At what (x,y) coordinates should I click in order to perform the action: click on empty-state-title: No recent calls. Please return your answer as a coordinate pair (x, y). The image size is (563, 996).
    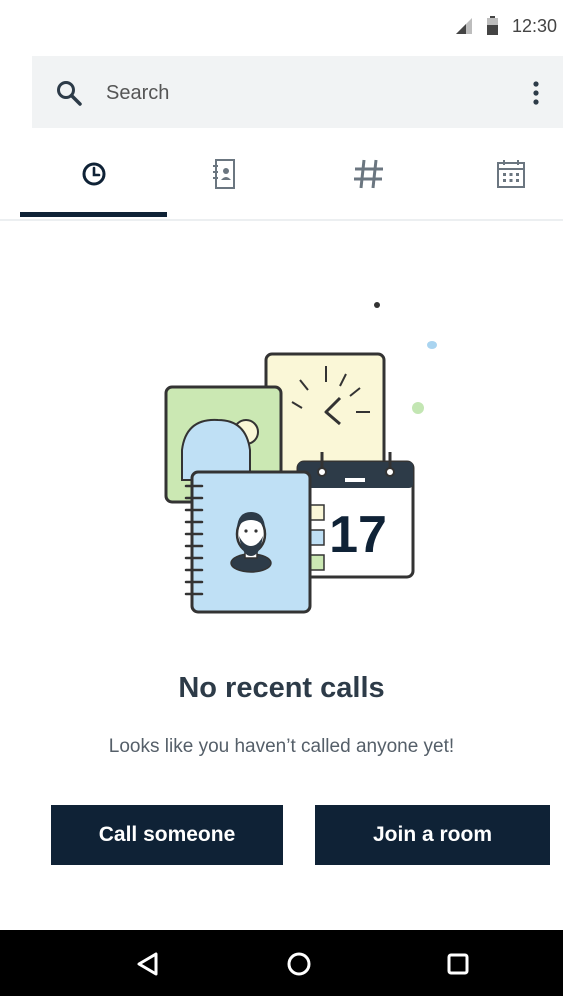
    Looking at the image, I should click on (281, 688).